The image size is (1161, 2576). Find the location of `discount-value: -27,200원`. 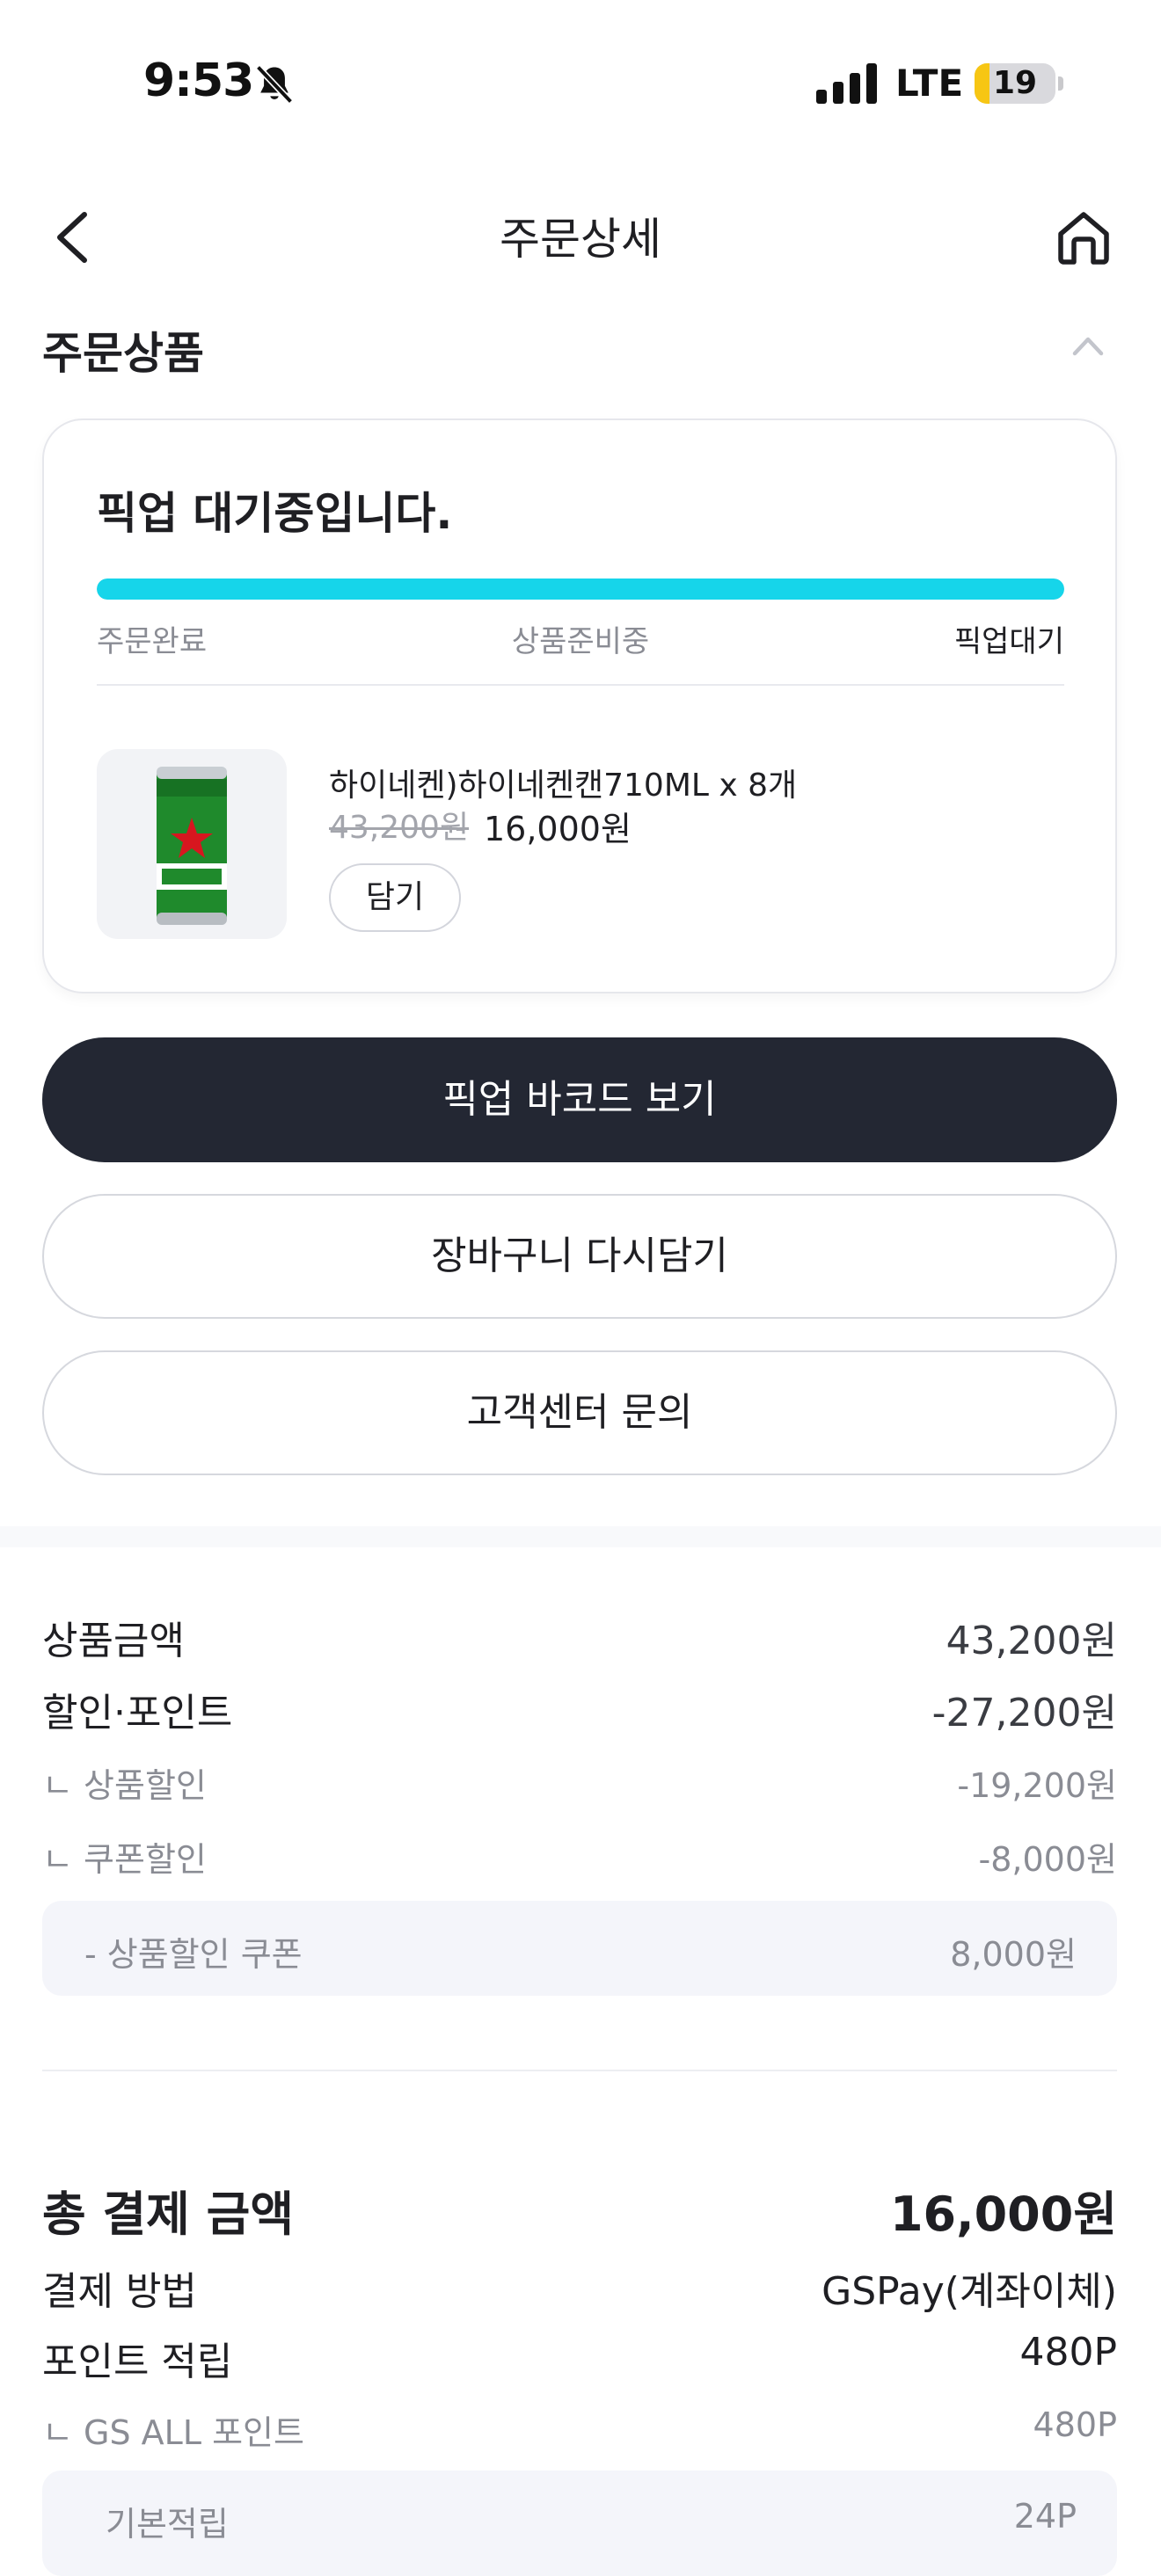

discount-value: -27,200원 is located at coordinates (1024, 1713).